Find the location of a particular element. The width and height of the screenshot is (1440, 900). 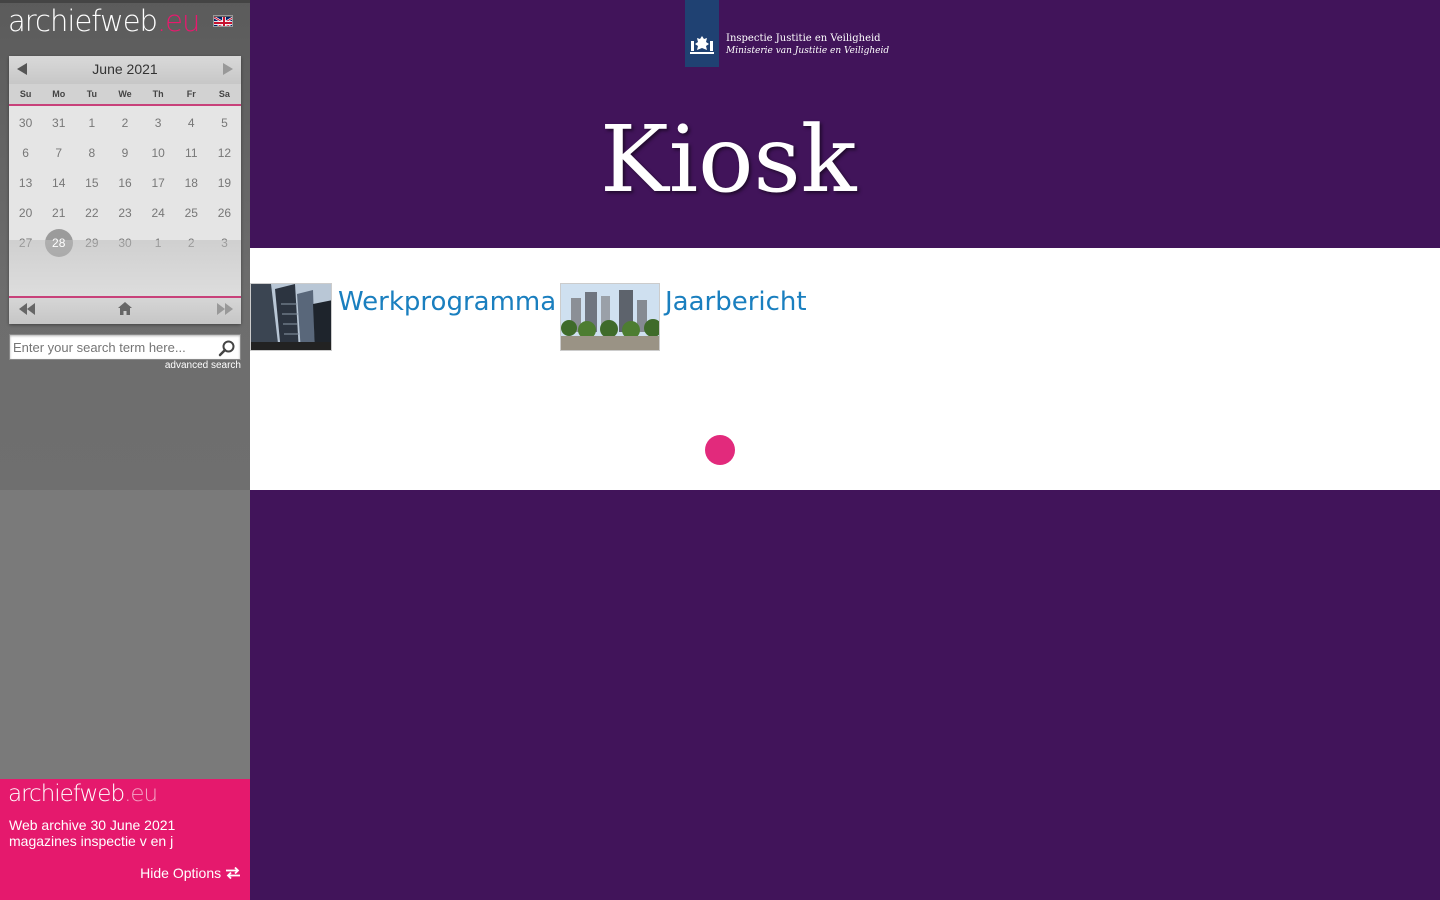

calendar-week-row: 30 31 1 2 3 4 5 is located at coordinates (125, 123).